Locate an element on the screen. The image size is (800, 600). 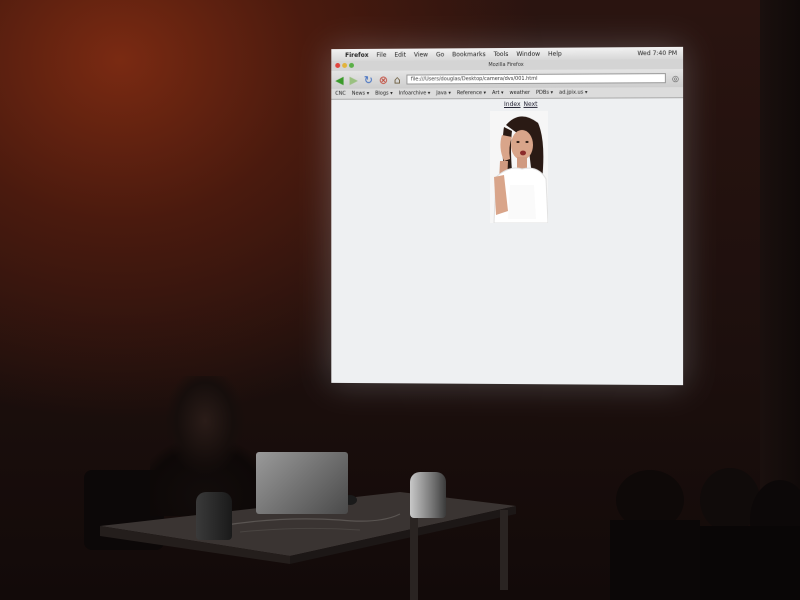
forward-arrow-icon: ▶ is located at coordinates (354, 79).